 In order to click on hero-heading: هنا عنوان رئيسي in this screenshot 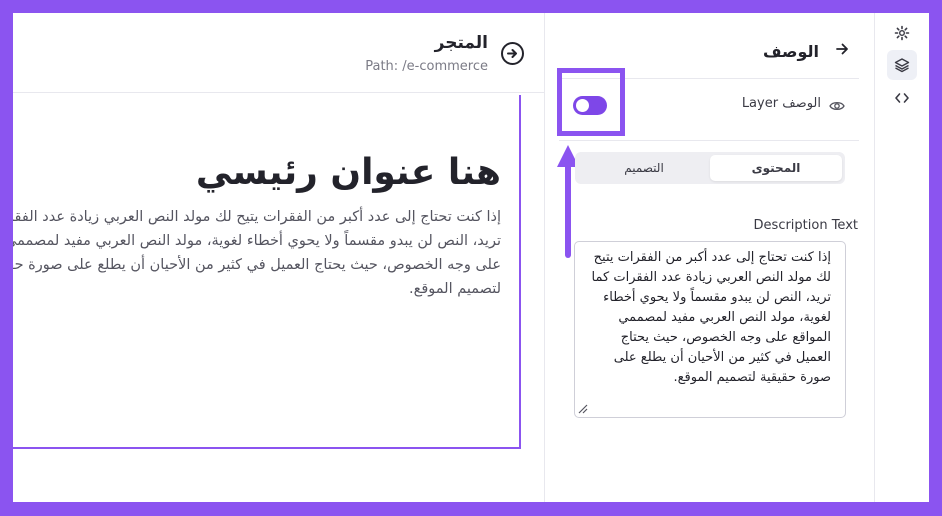, I will do `click(348, 172)`.